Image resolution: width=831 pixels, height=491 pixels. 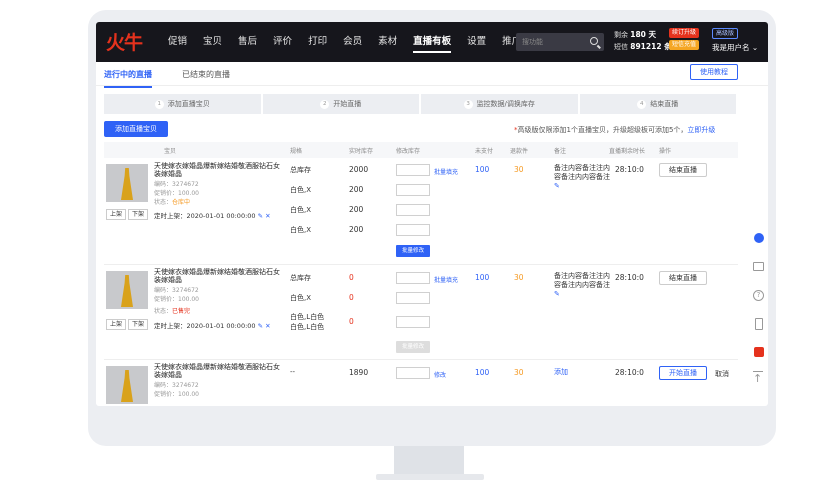 I want to click on step-2-label: 开始直播, so click(x=347, y=104).